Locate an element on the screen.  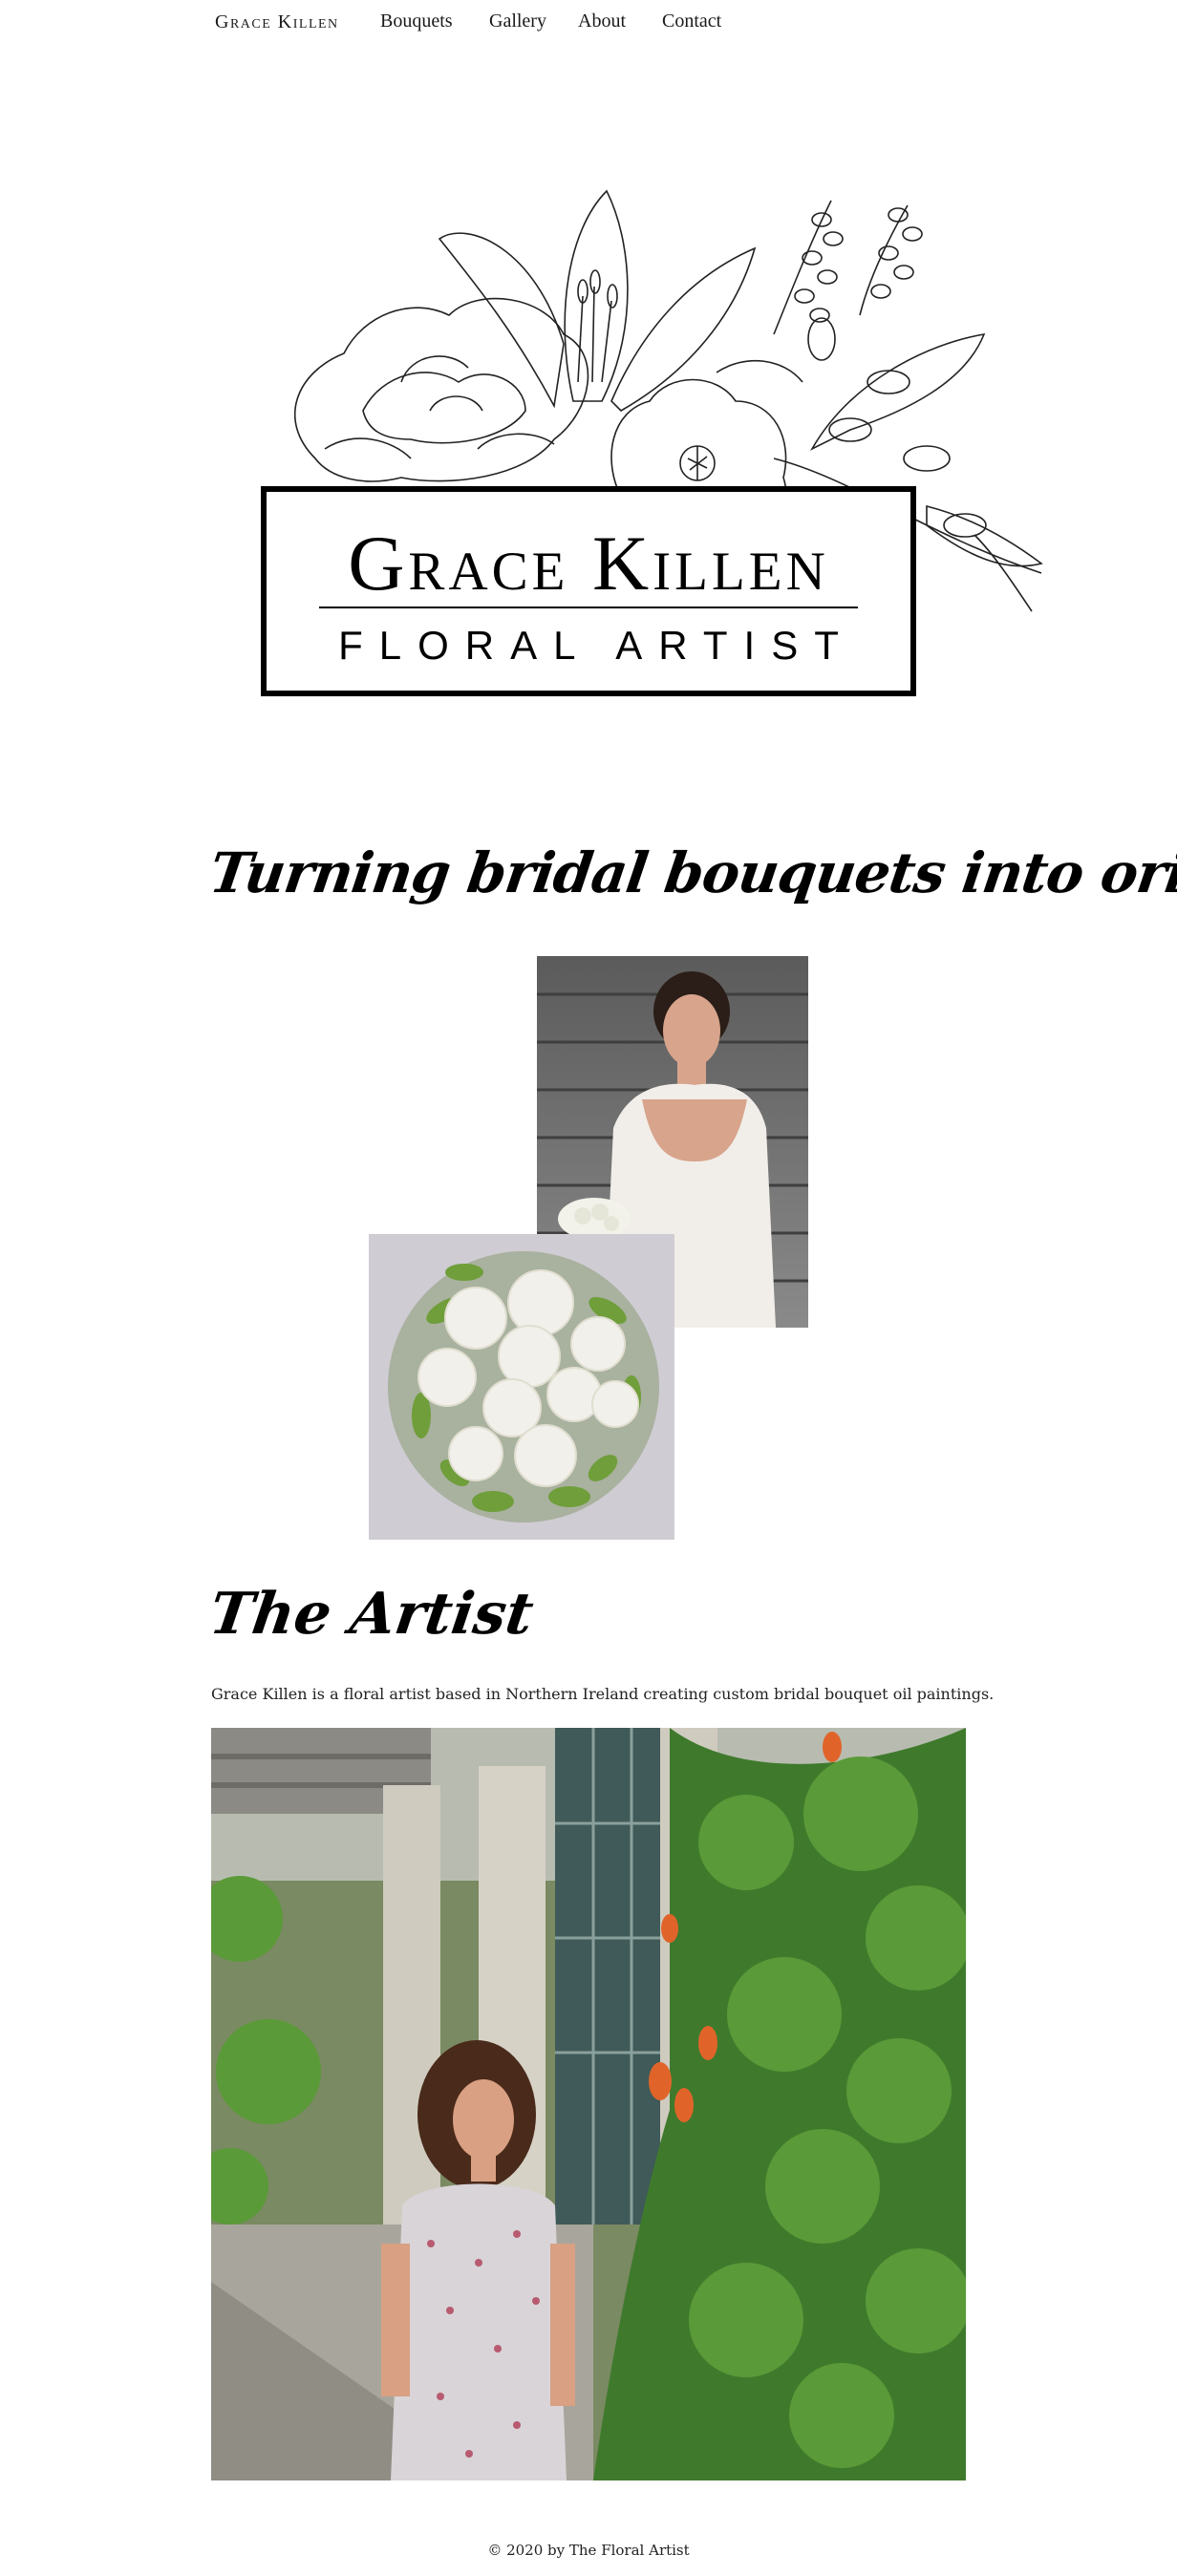
artist-heading: The Artist is located at coordinates (371, 1614).